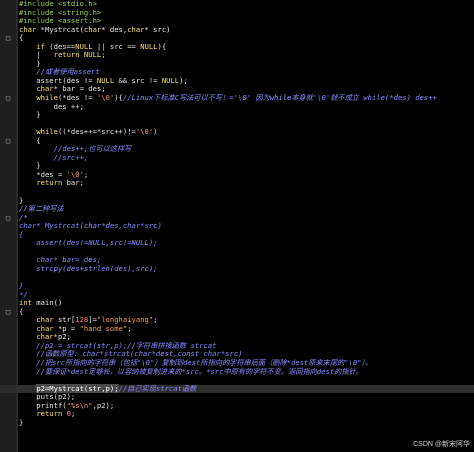 Image resolution: width=474 pixels, height=452 pixels. Describe the element at coordinates (103, 405) in the screenshot. I see `token-tx: ,p2);` at that location.